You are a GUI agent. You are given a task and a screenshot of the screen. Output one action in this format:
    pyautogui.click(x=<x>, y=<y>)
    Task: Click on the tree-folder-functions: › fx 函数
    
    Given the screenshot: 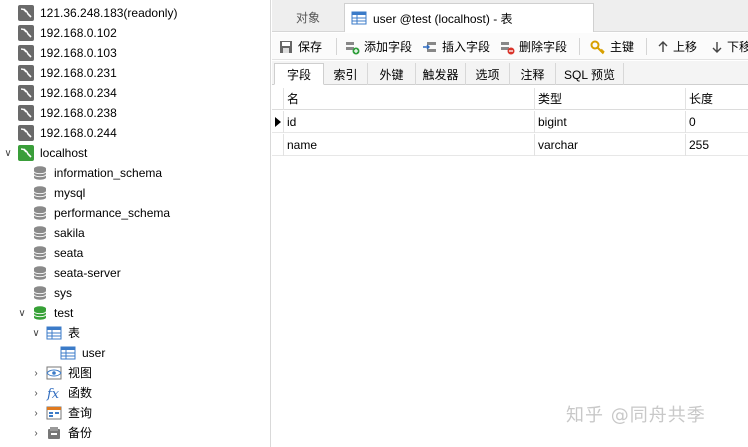 What is the action you would take?
    pyautogui.click(x=63, y=393)
    